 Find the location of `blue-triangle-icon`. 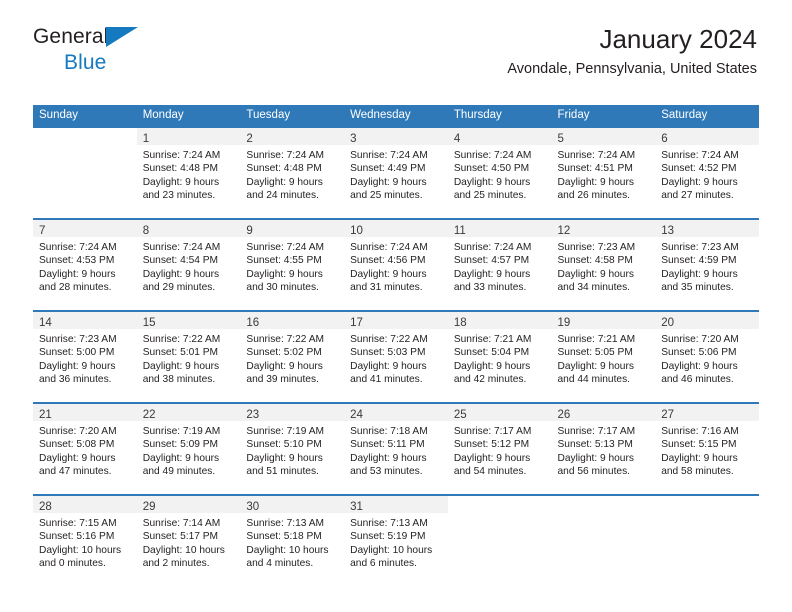

blue-triangle-icon is located at coordinates (123, 39).